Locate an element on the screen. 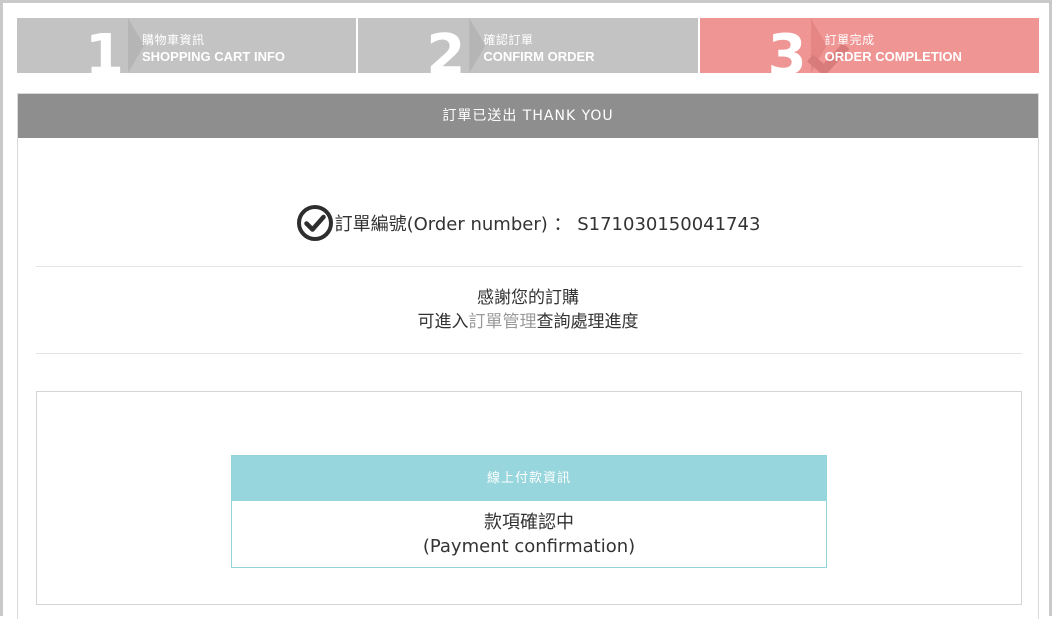  order-management-line: 可進入訂單管理查詢處理進度 is located at coordinates (528, 322).